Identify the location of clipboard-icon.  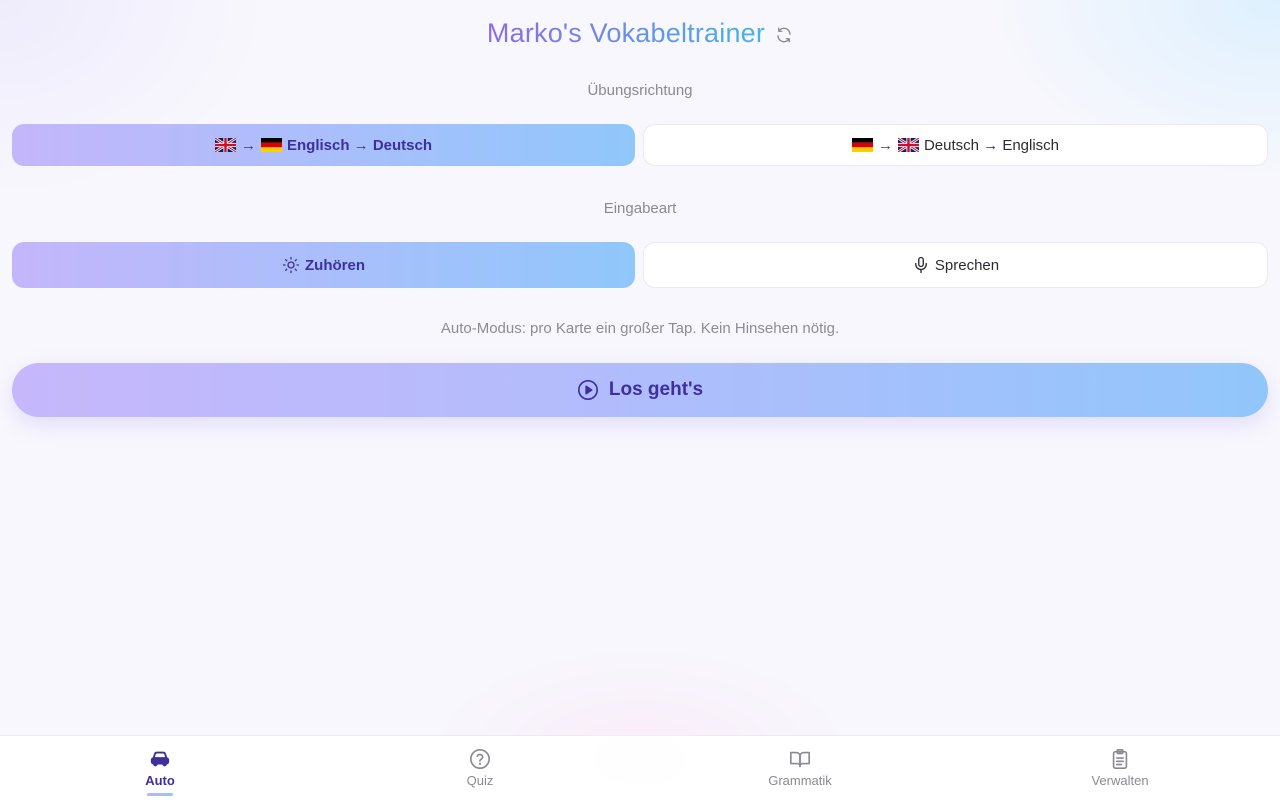
(1120, 759).